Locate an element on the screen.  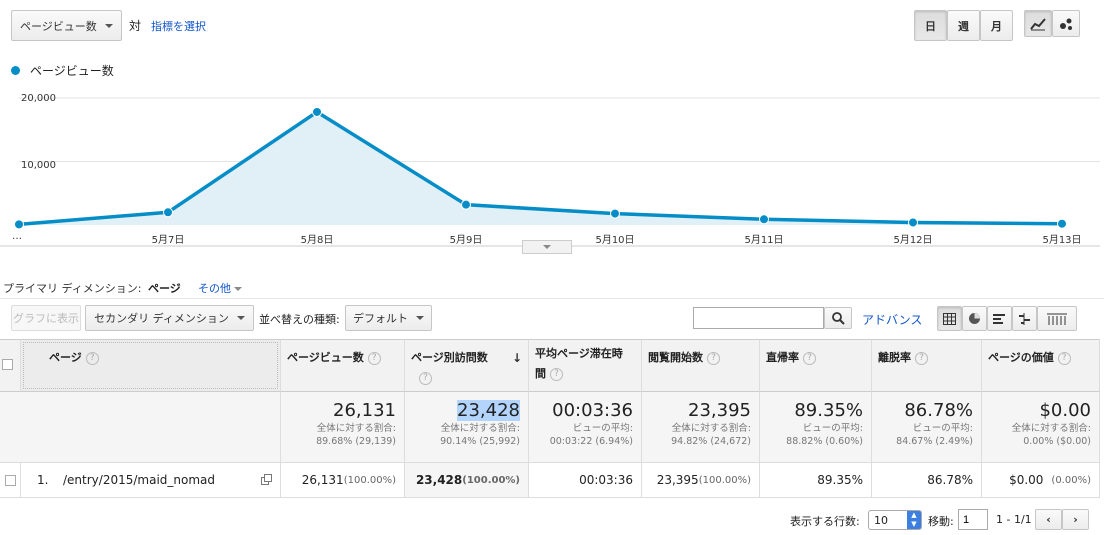
xtick-label: 5月8日 is located at coordinates (317, 240).